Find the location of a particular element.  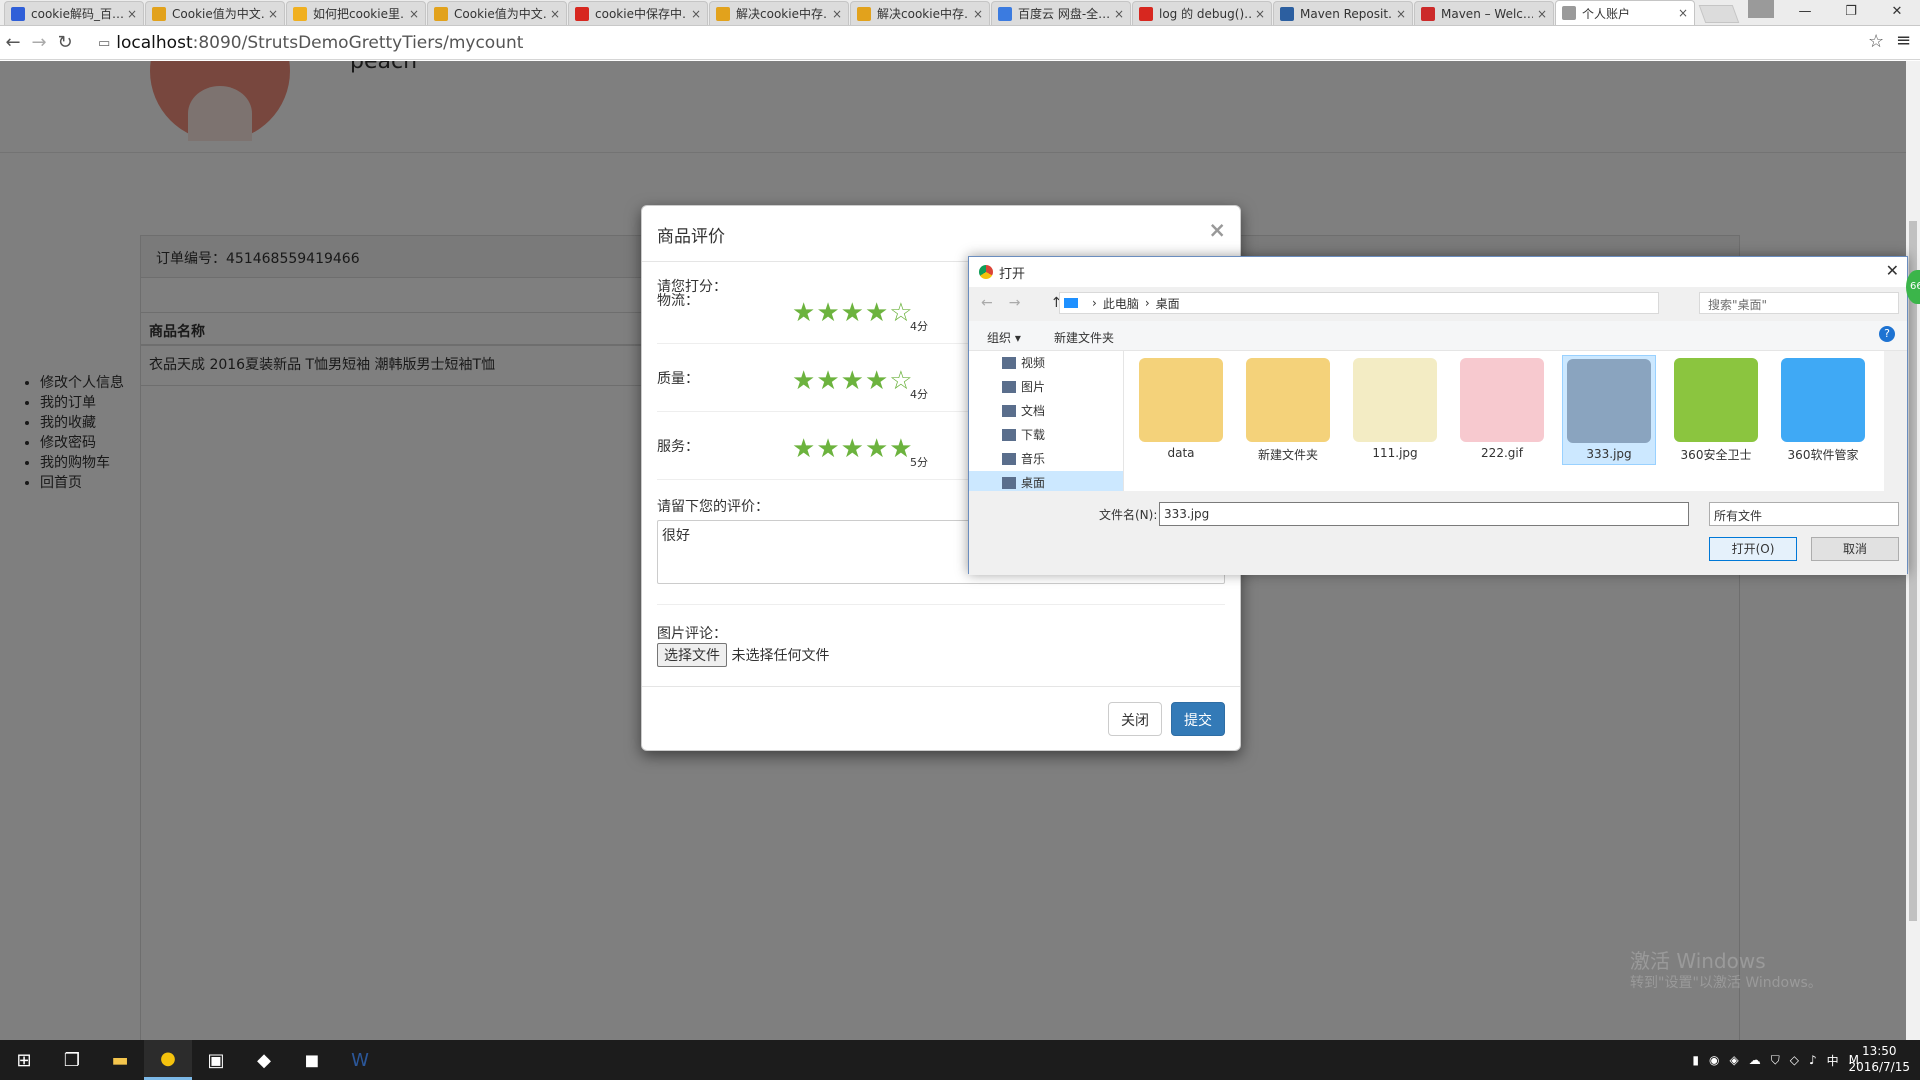

browser-tab: 如何把cookie里… × is located at coordinates (356, 13).